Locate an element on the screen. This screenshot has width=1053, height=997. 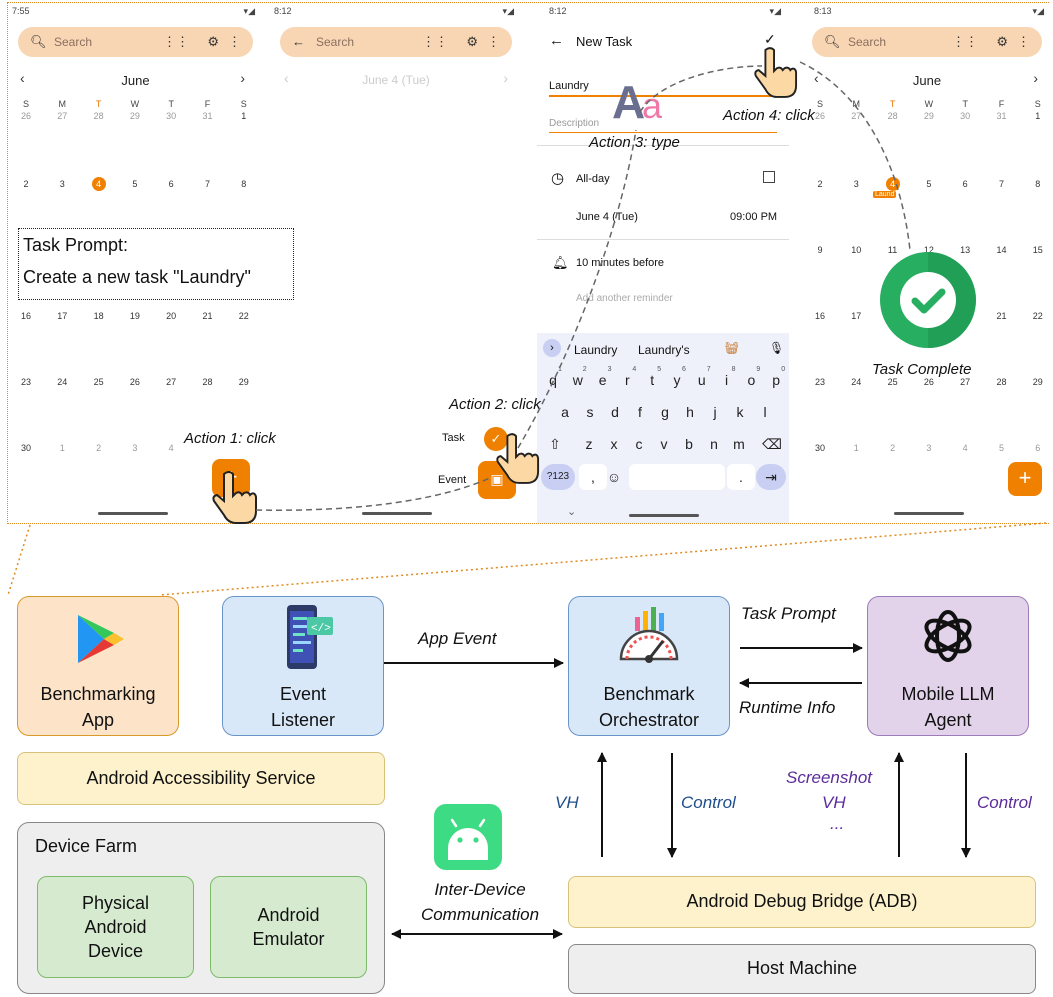
edge-app-event: App Event is located at coordinates (457, 638).